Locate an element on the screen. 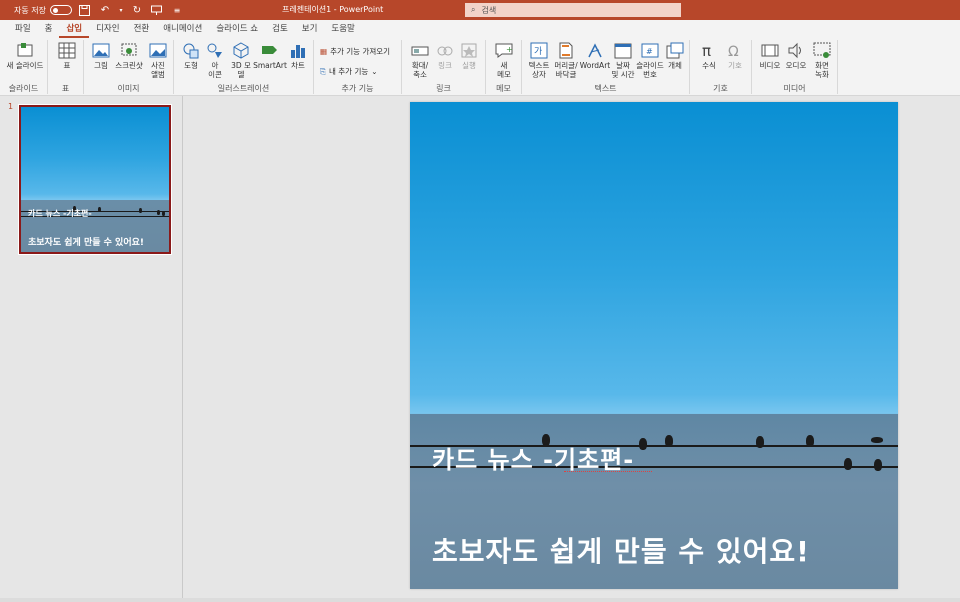  presentation-icon is located at coordinates (157, 10).